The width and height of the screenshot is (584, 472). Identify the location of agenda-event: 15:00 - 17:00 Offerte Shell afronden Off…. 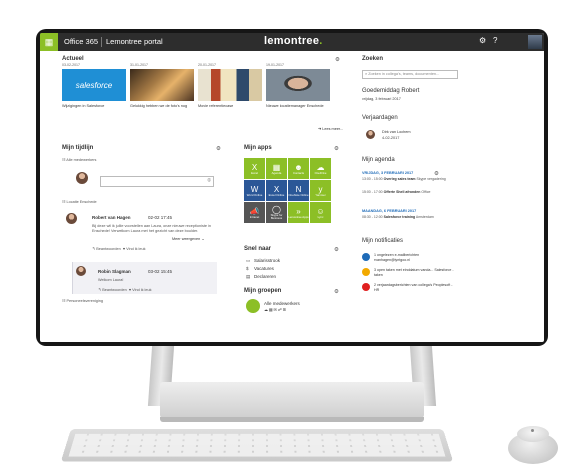
(396, 192).